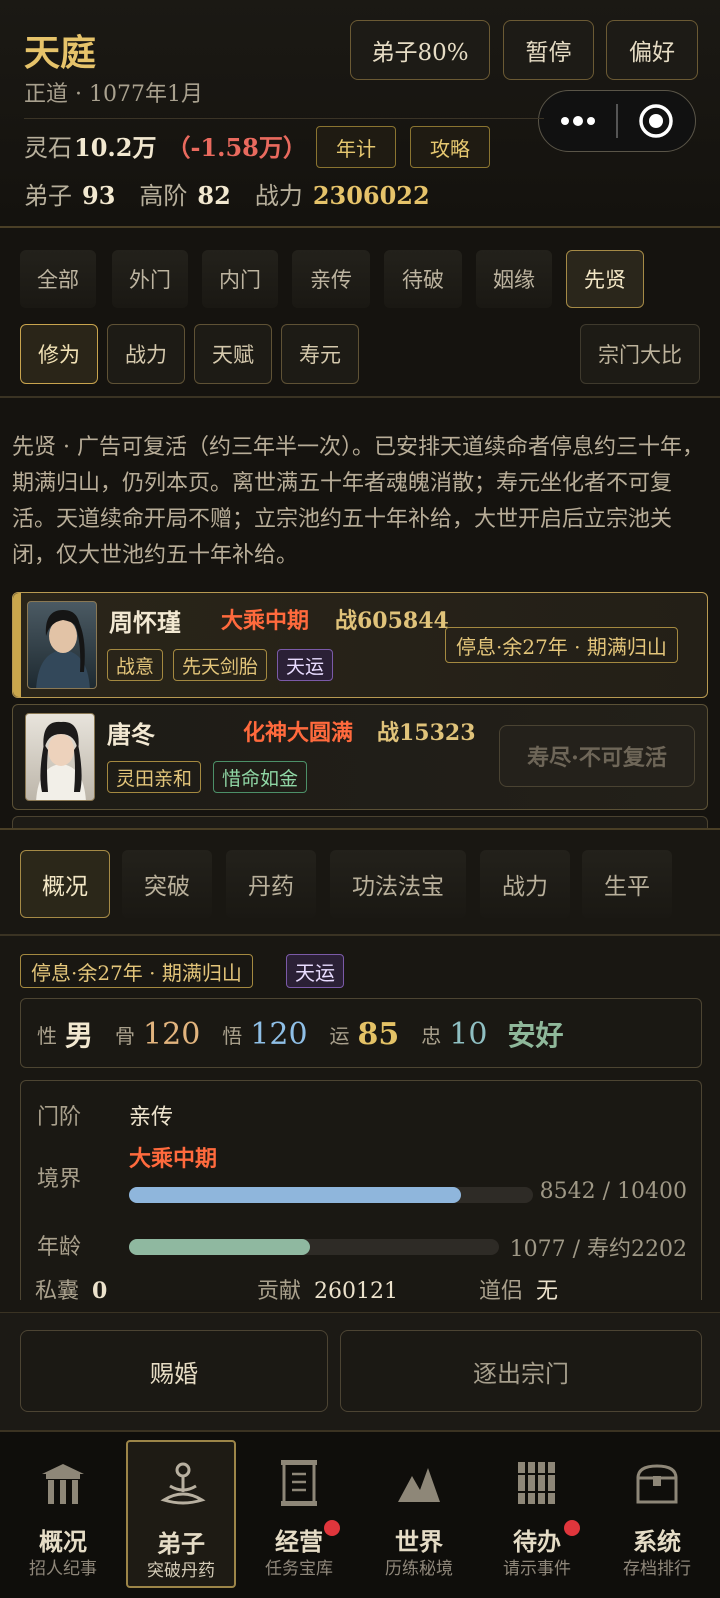 Image resolution: width=720 pixels, height=1598 pixels. Describe the element at coordinates (99, 195) in the screenshot. I see `disciples-count: 93` at that location.